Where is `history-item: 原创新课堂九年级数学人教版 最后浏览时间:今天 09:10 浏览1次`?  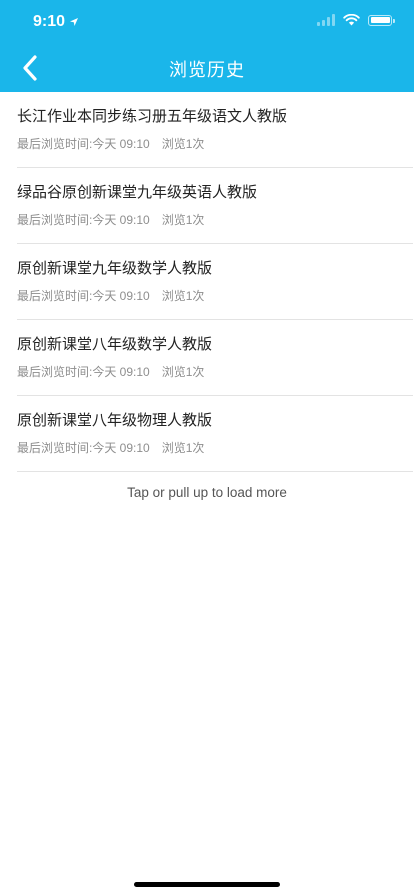 history-item: 原创新课堂九年级数学人教版 最后浏览时间:今天 09:10 浏览1次 is located at coordinates (215, 282).